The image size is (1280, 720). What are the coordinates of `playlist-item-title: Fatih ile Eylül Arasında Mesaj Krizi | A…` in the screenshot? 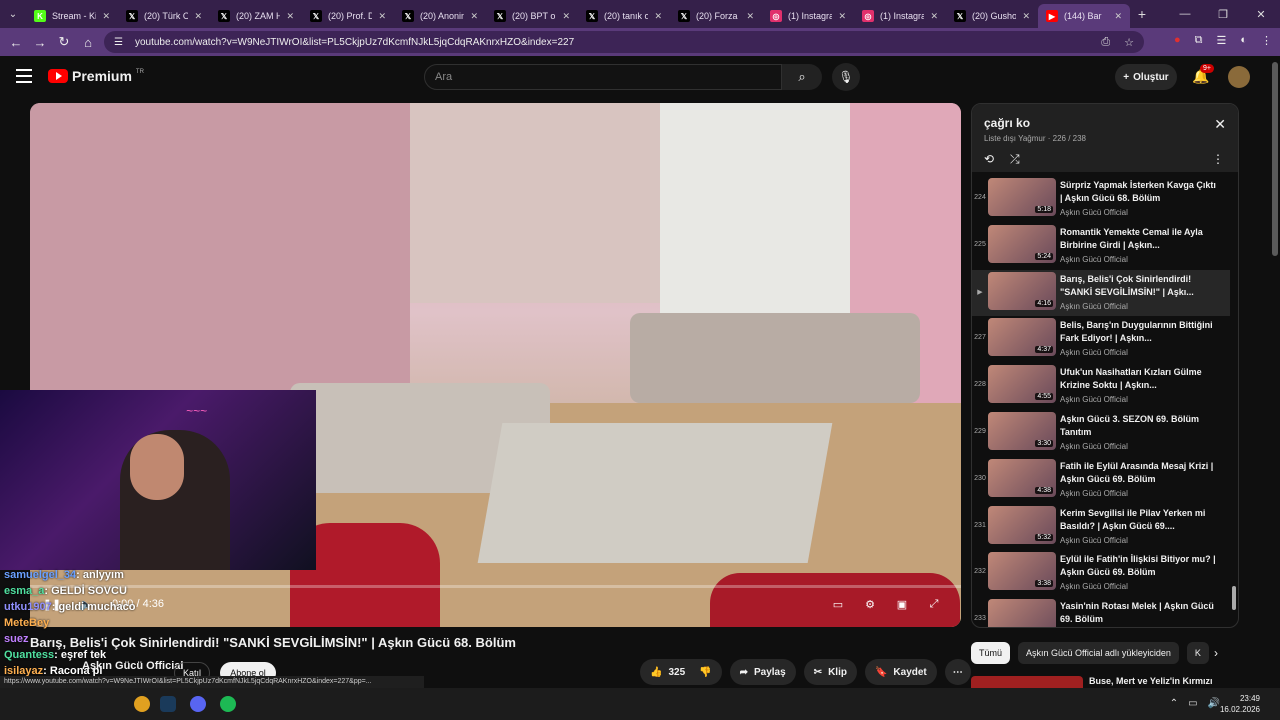 It's located at (1140, 473).